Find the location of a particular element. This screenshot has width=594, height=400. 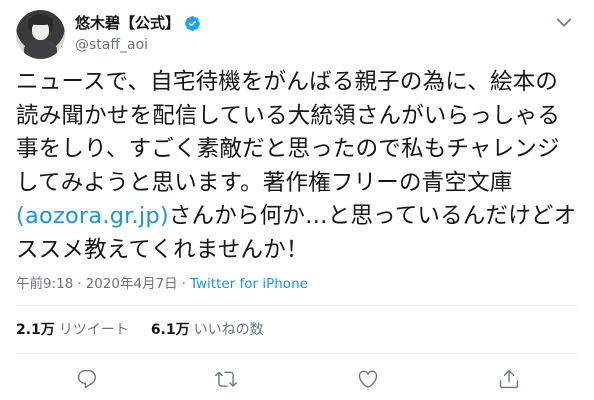

retweet-stat: 2.1万 リツイート is located at coordinates (72, 330).